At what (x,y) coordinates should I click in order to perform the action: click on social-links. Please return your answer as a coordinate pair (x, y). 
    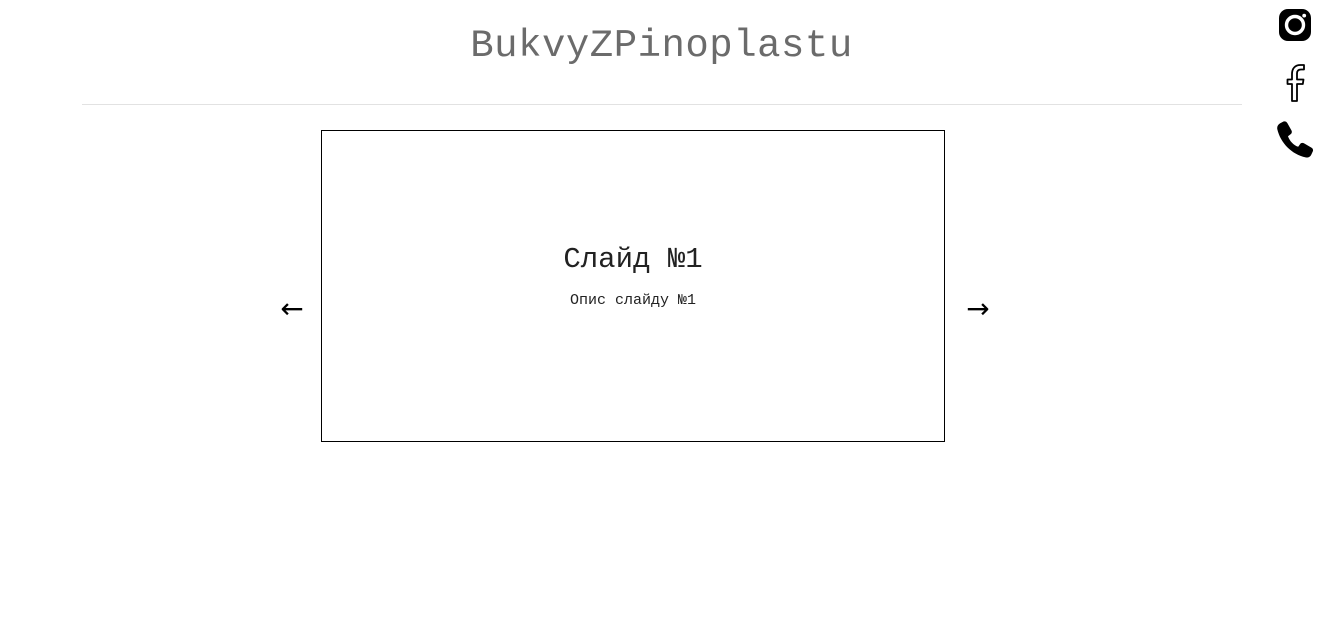
    Looking at the image, I should click on (1295, 89).